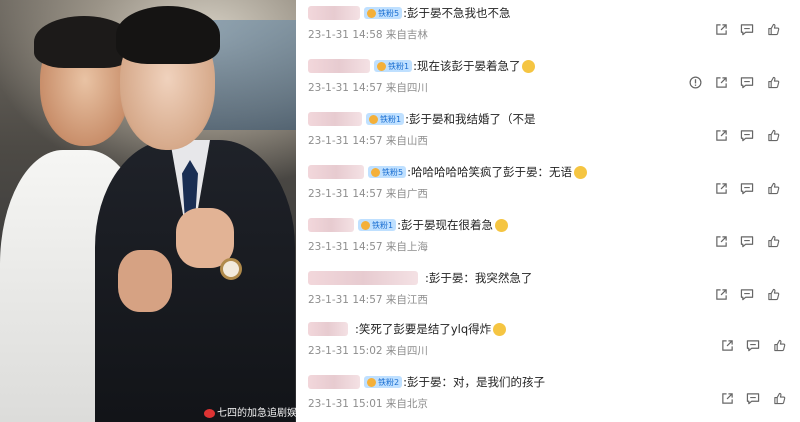 This screenshot has width=800, height=422. Describe the element at coordinates (406, 88) in the screenshot. I see `comment-location: 来自四川` at that location.